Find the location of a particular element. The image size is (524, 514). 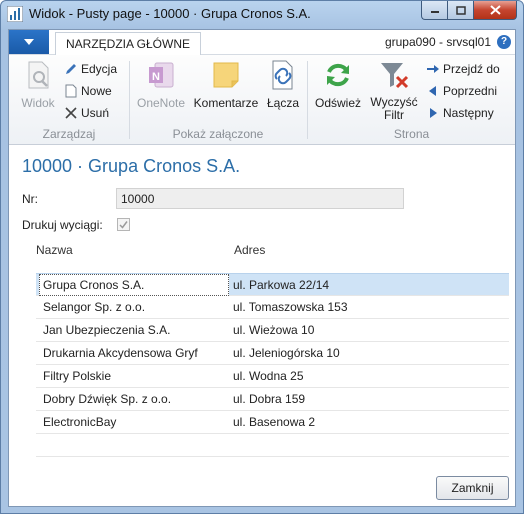

checkmark-icon is located at coordinates (123, 225).